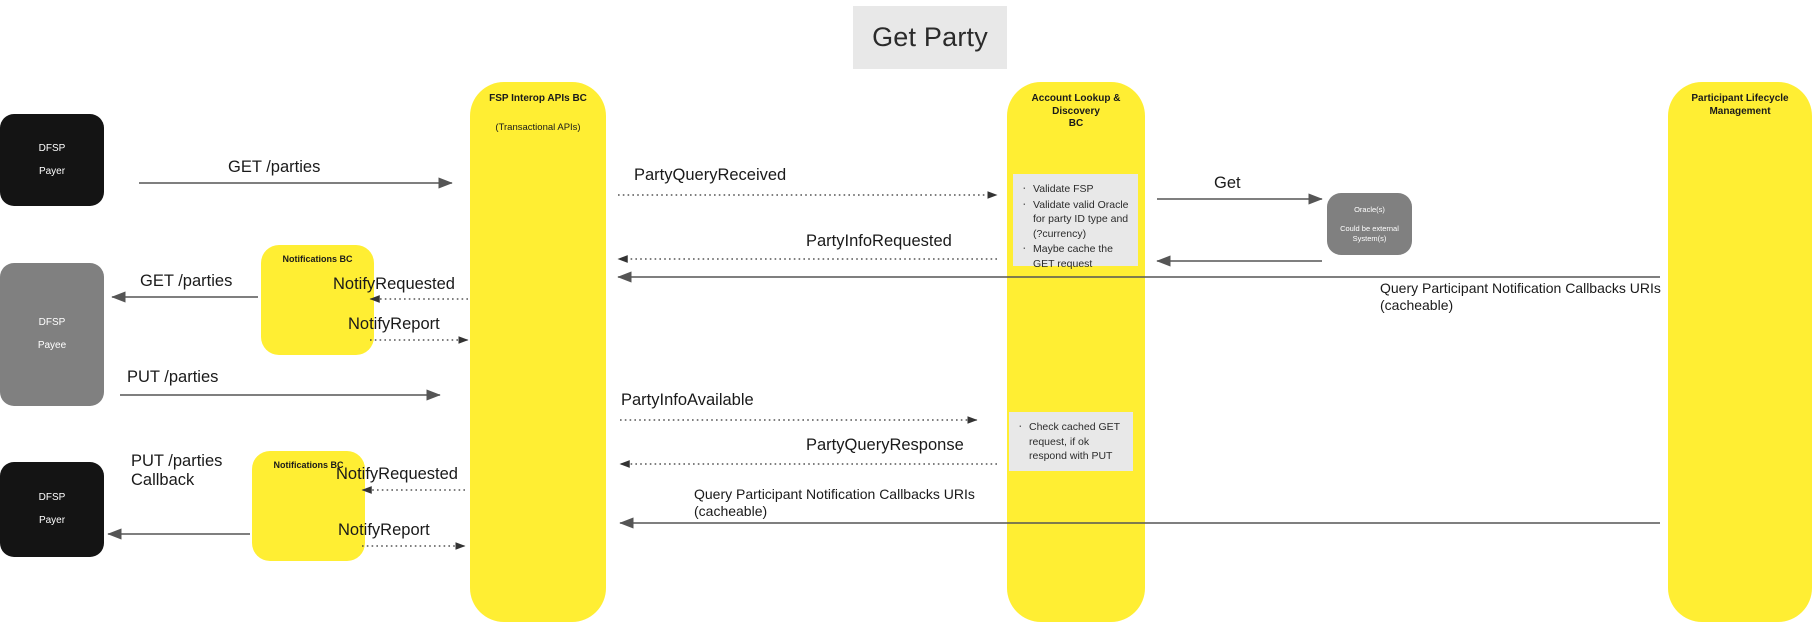 This screenshot has width=1812, height=630. Describe the element at coordinates (1075, 188) in the screenshot. I see `note-item: Validate FSP` at that location.